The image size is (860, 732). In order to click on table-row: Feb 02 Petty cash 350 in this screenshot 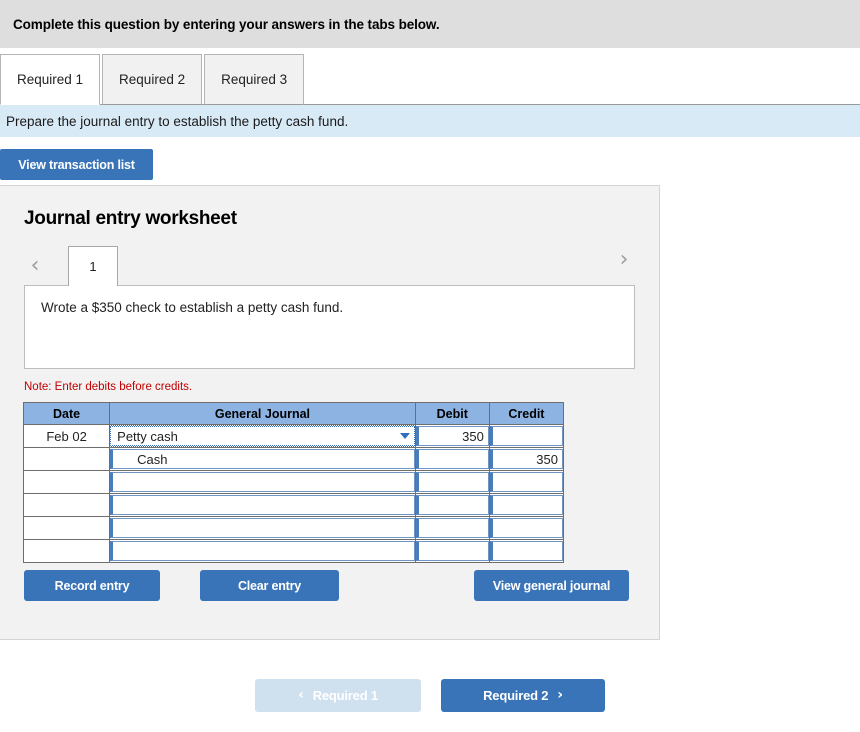, I will do `click(293, 436)`.